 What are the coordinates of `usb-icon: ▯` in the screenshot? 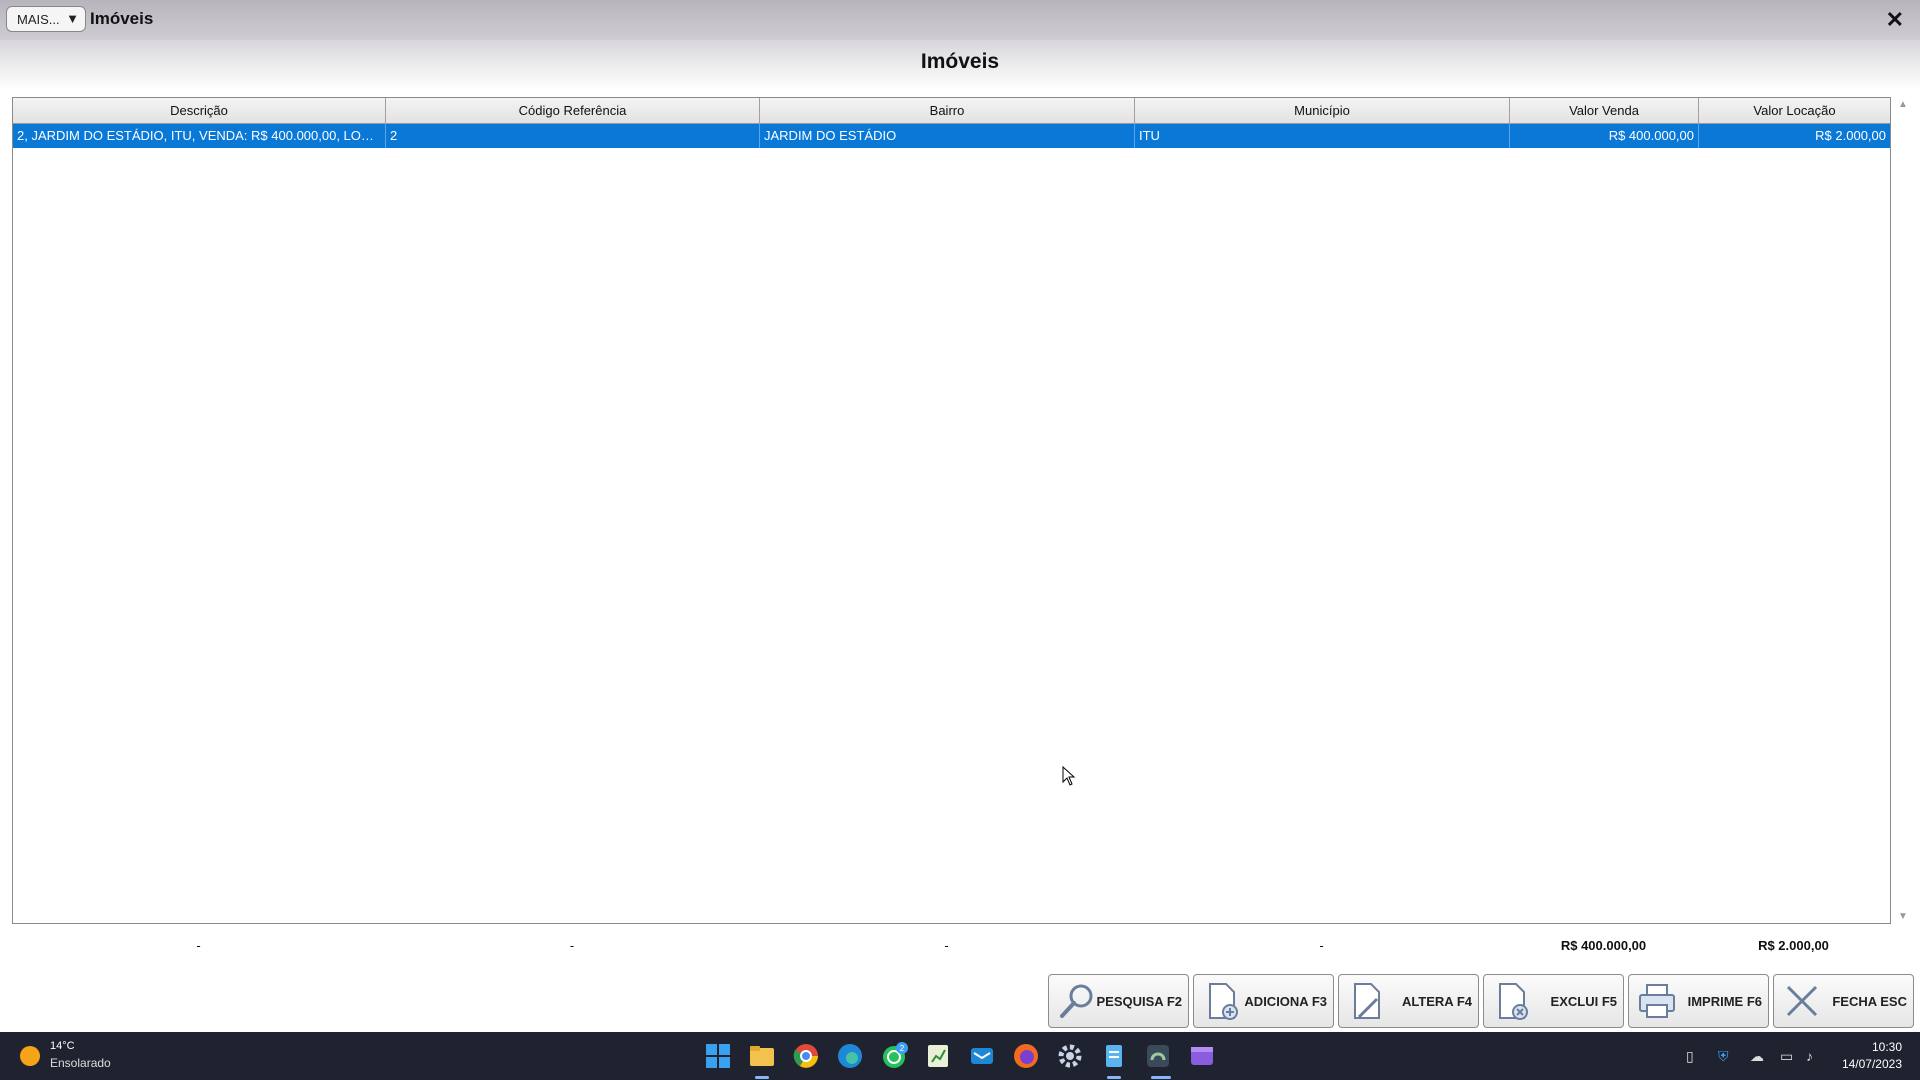 It's located at (1690, 1056).